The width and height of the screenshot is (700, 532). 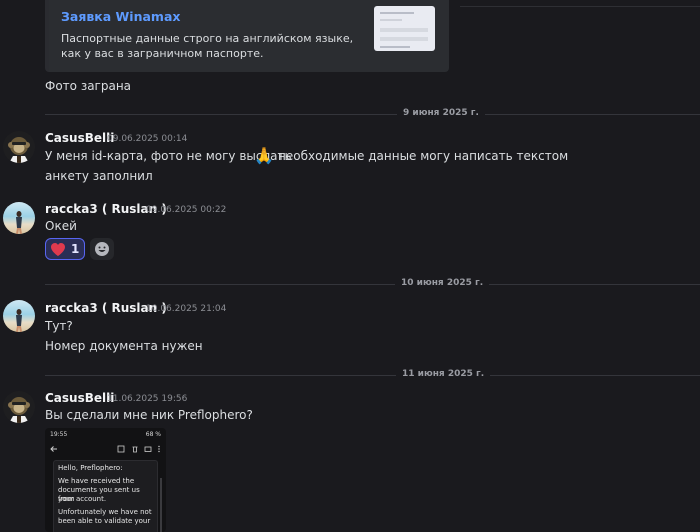 What do you see at coordinates (441, 113) in the screenshot?
I see `date-divider-label: 9 июня 2025 г.` at bounding box center [441, 113].